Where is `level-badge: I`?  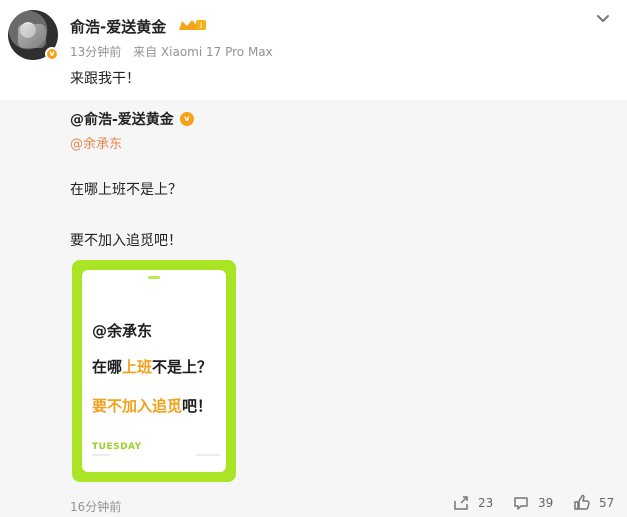
level-badge: I is located at coordinates (201, 25).